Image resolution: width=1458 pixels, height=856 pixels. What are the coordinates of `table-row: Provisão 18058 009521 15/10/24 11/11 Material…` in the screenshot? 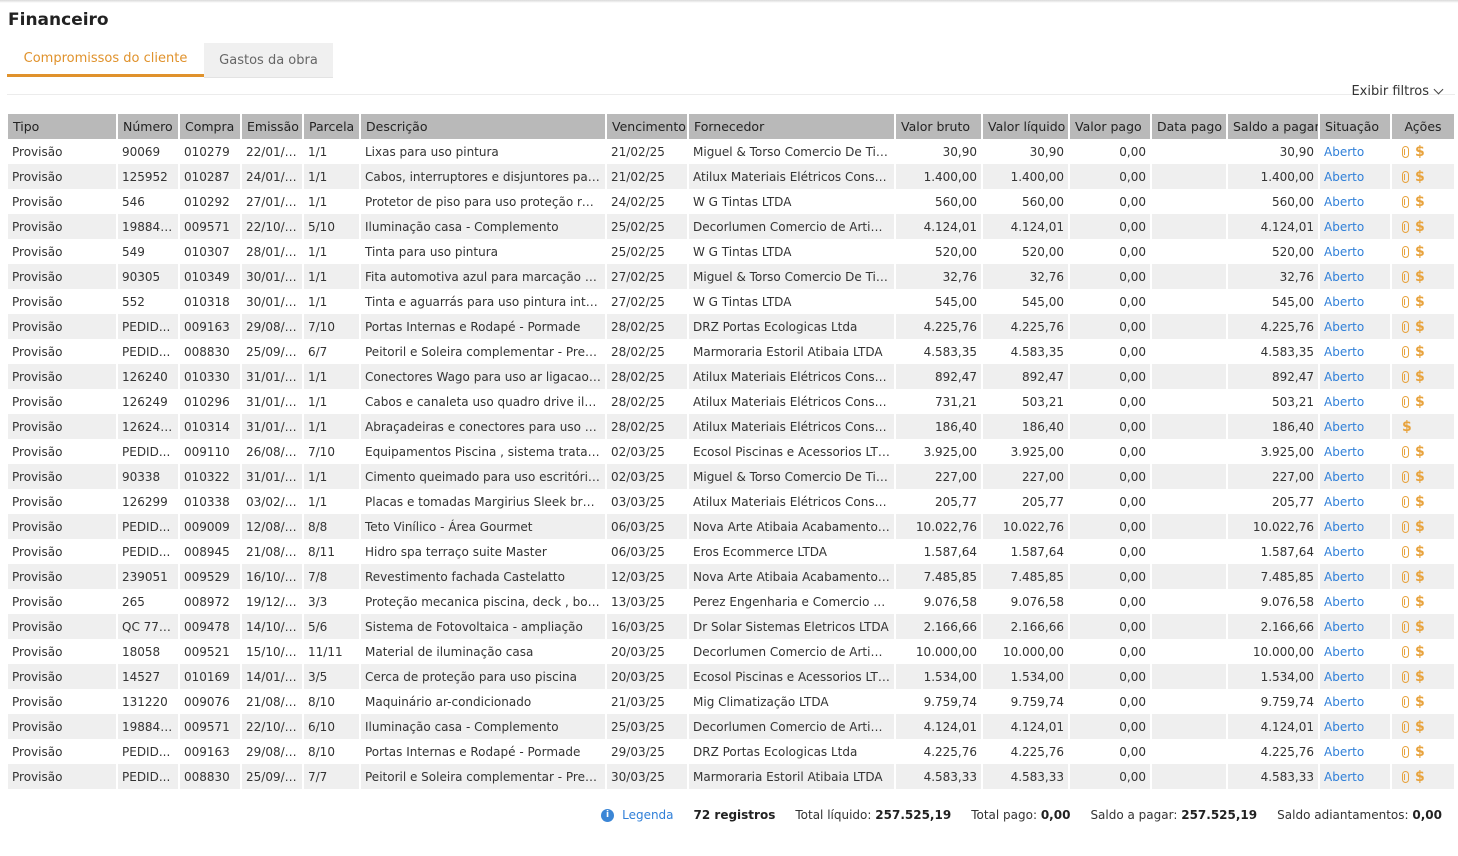 It's located at (731, 651).